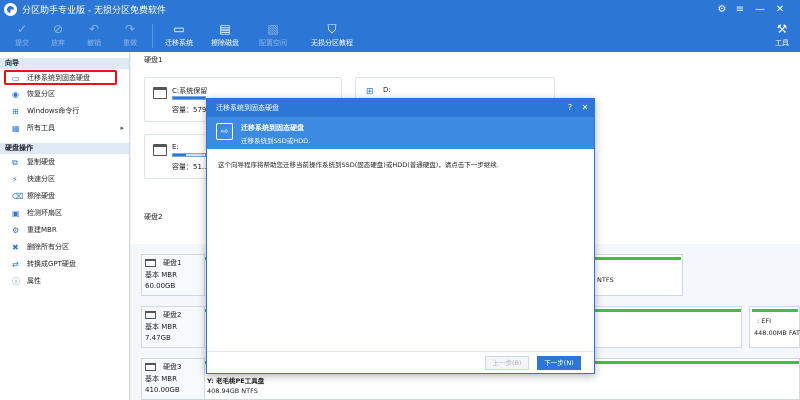 The image size is (800, 400). What do you see at coordinates (16, 213) in the screenshot?
I see `bad-sector-icon: ▣` at bounding box center [16, 213].